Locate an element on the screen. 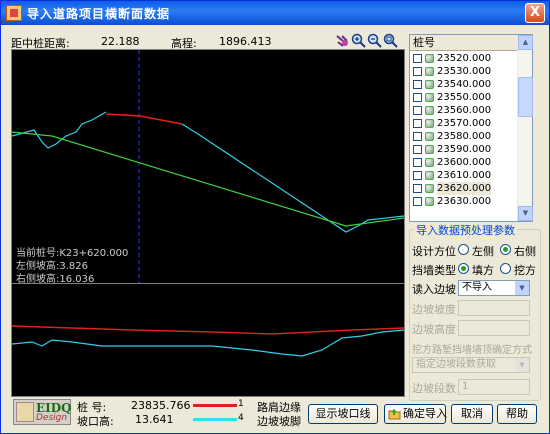  logo-icon is located at coordinates (25, 412).